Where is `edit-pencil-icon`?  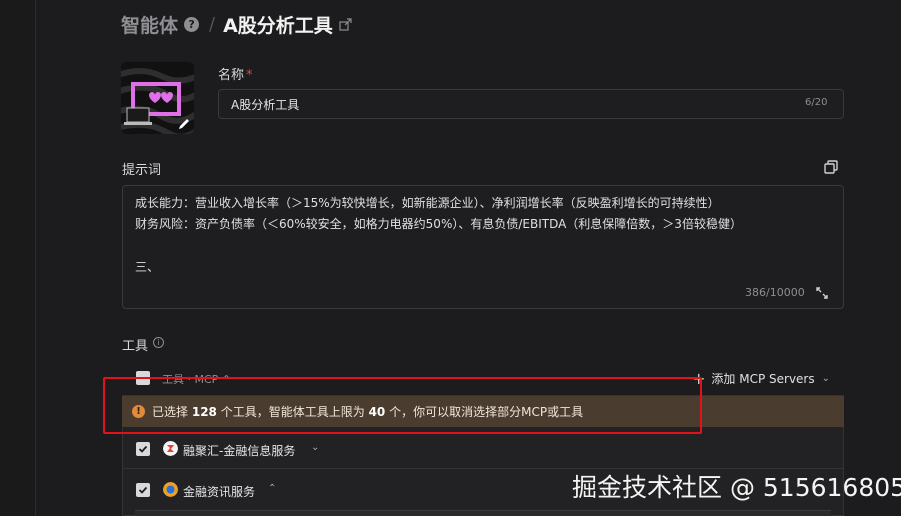
edit-pencil-icon is located at coordinates (184, 124).